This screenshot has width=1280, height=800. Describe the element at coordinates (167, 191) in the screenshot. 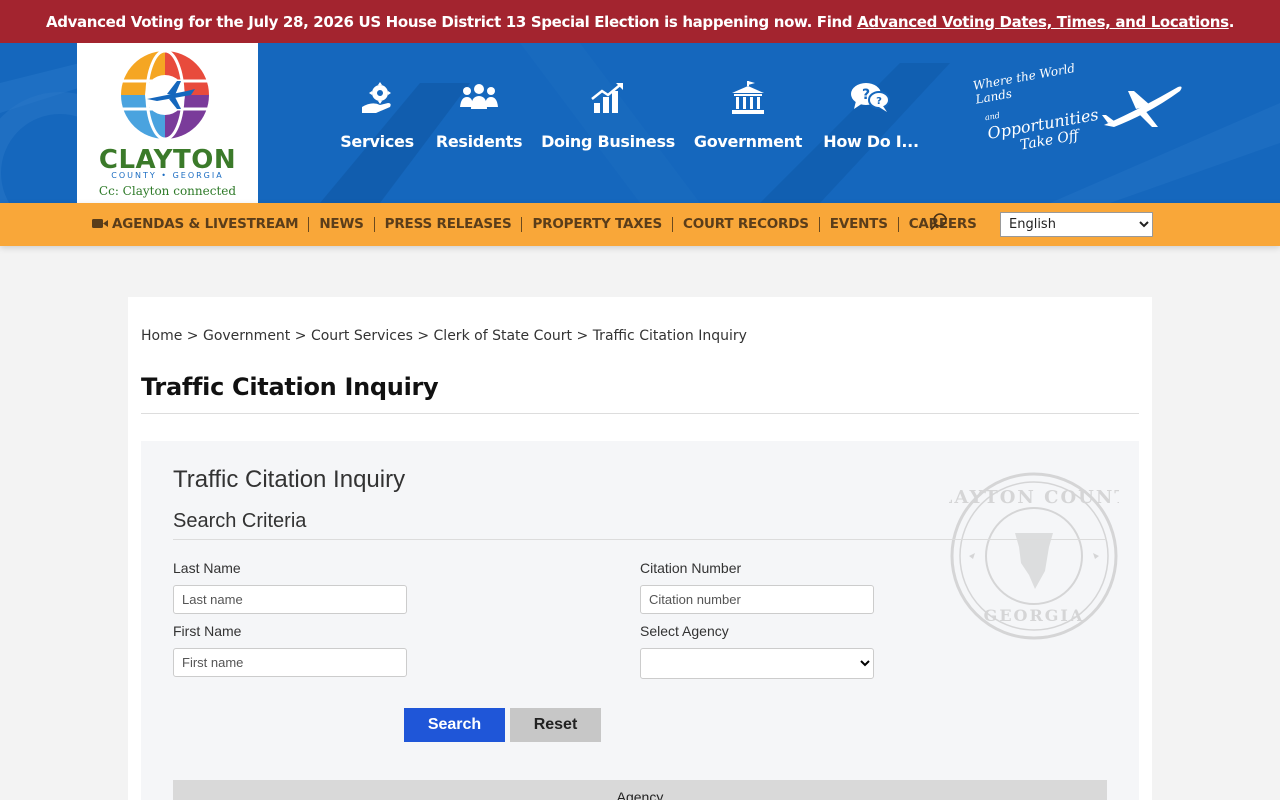

I see `logo-tagline: Cc: Clayton connected` at that location.